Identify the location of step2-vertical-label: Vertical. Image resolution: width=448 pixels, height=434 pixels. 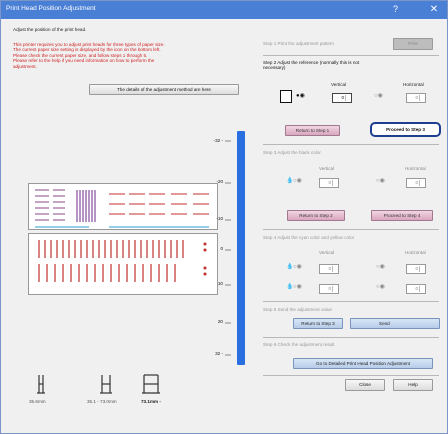
(339, 84).